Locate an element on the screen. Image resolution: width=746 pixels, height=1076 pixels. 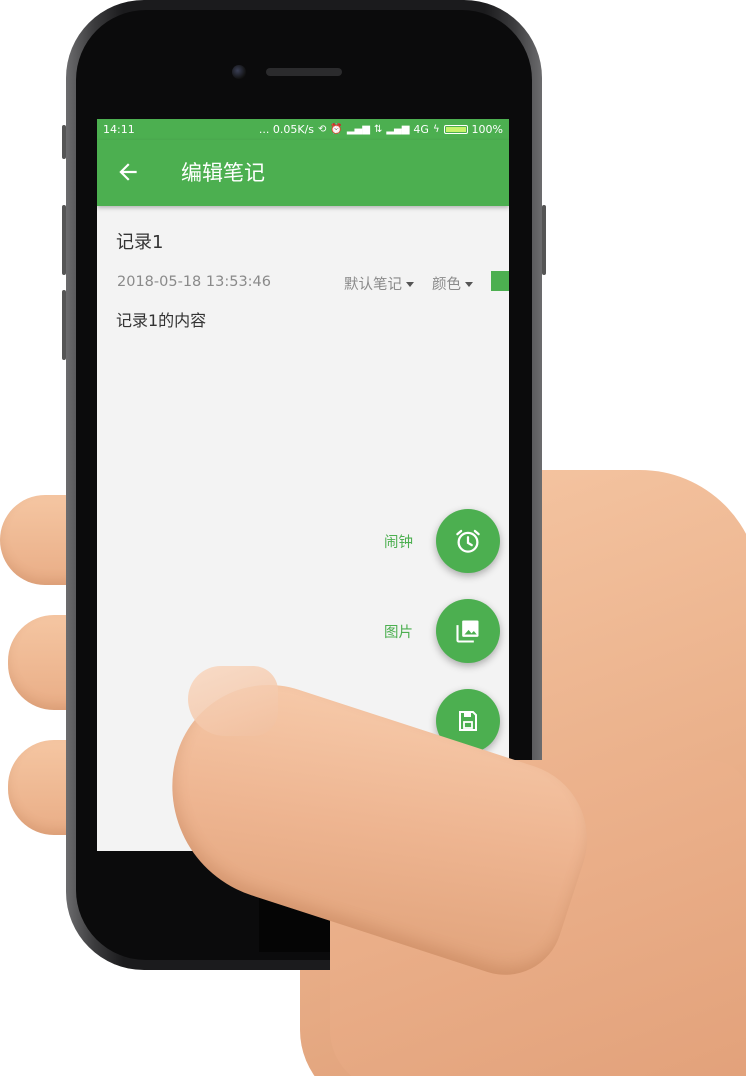
battery-percent: 100% is located at coordinates (487, 129).